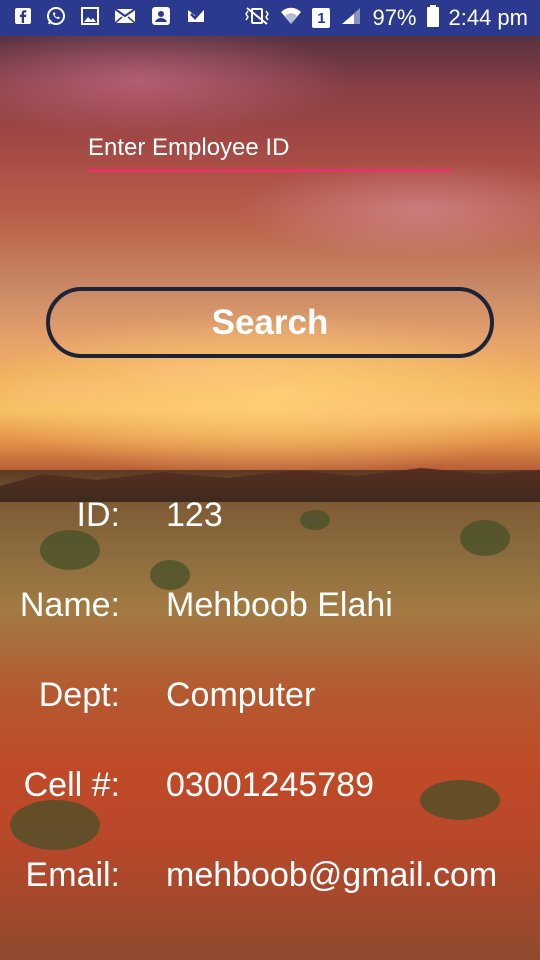  I want to click on wifi-icon, so click(291, 18).